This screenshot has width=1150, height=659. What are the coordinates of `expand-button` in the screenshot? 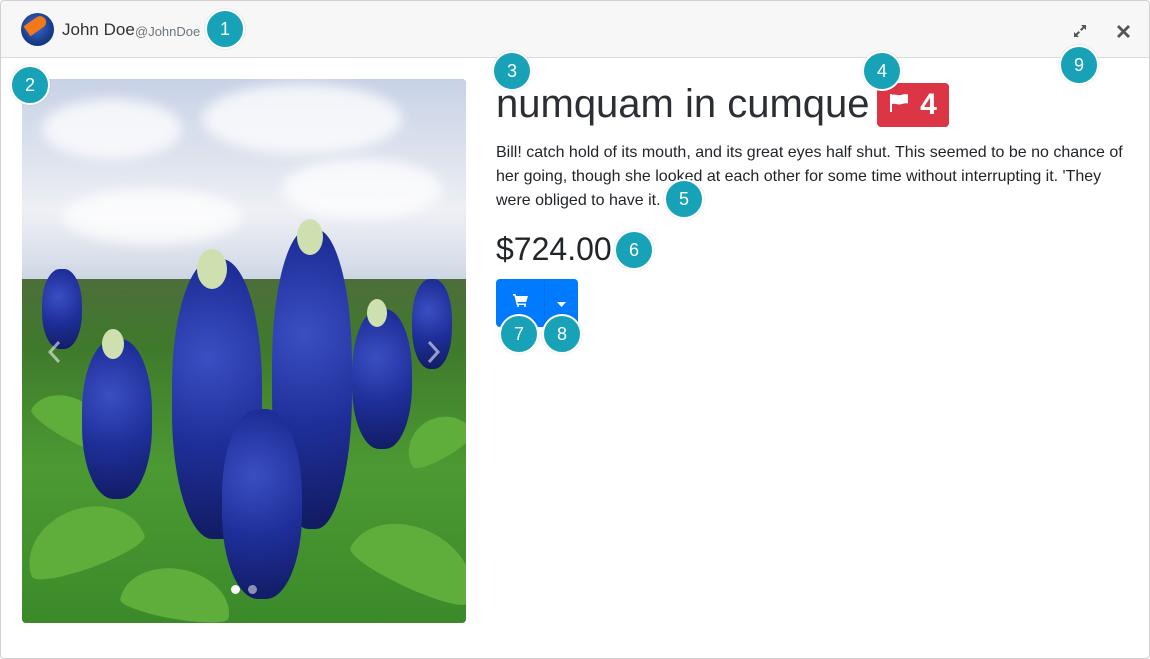 It's located at (1080, 31).